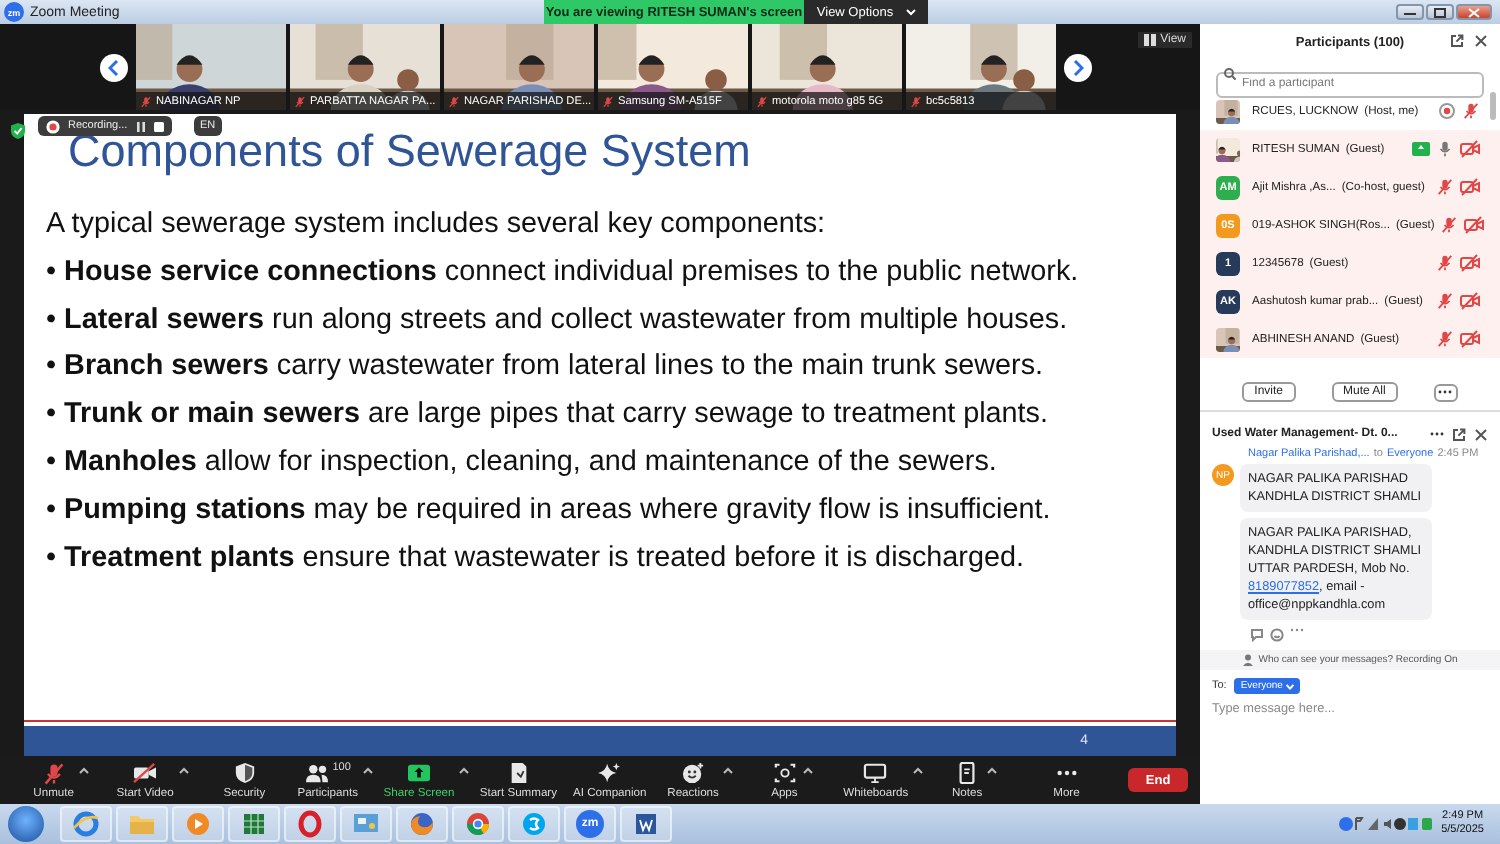 The width and height of the screenshot is (1500, 844). Describe the element at coordinates (609, 772) in the screenshot. I see `sparkle-icon` at that location.